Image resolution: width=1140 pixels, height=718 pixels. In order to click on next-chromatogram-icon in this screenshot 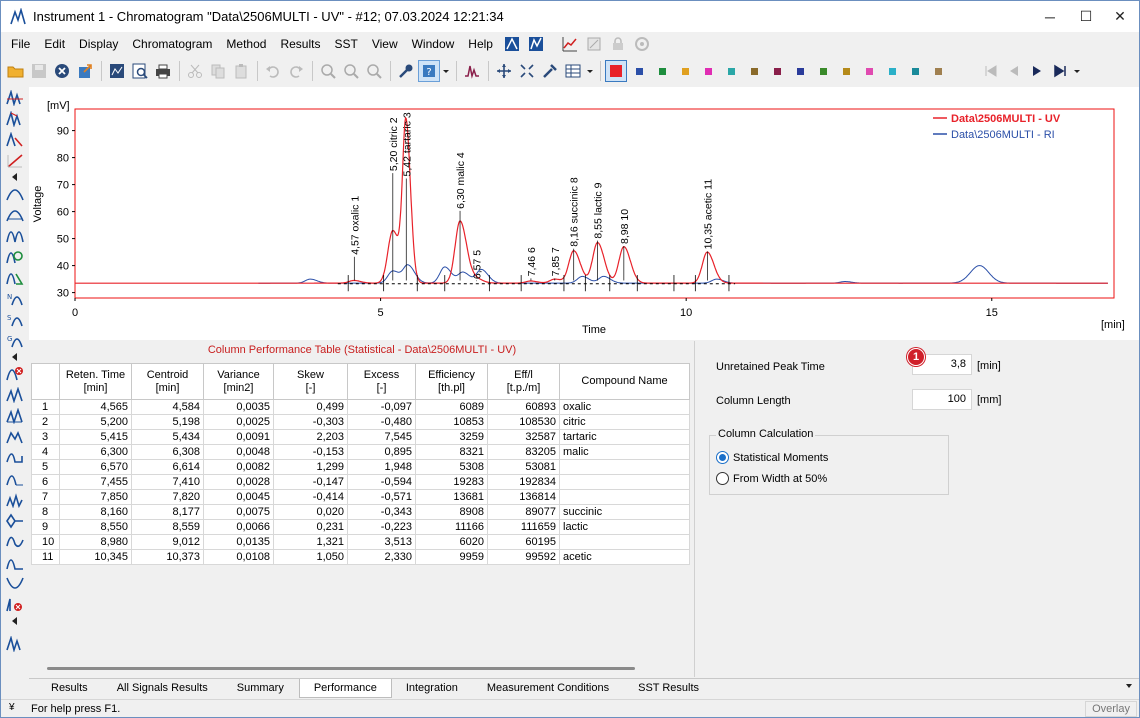, I will do `click(1037, 71)`.